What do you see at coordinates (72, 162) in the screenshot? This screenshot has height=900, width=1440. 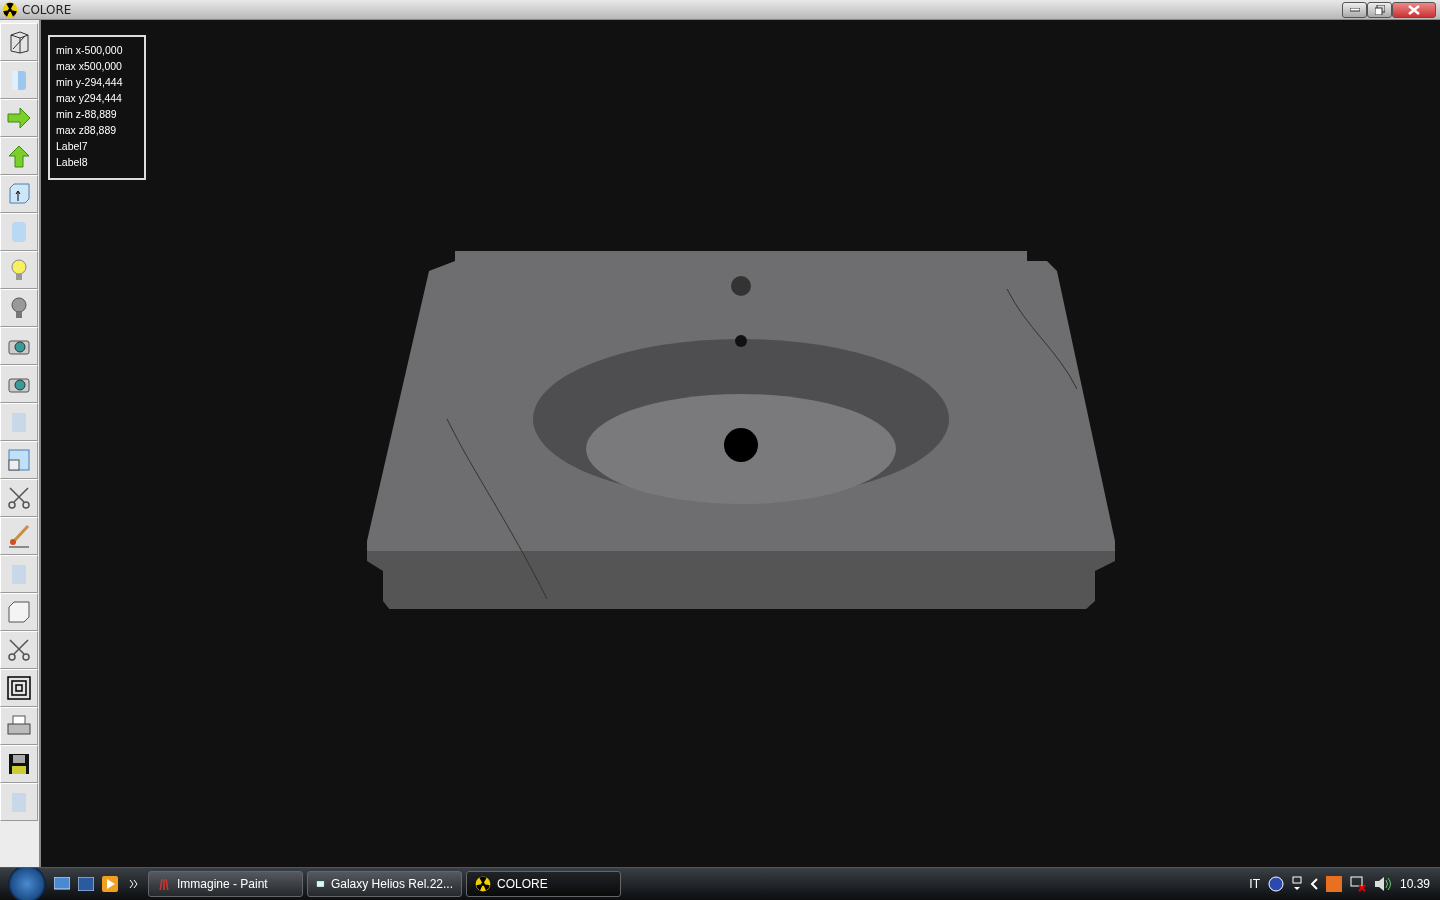 I see `info-line: Label8` at bounding box center [72, 162].